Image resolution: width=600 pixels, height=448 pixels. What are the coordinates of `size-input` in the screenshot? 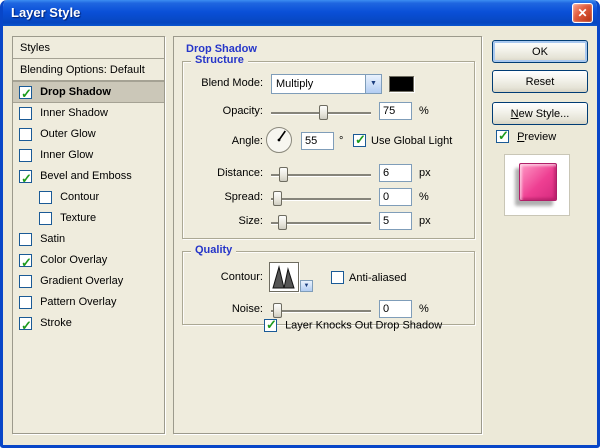 It's located at (395, 221).